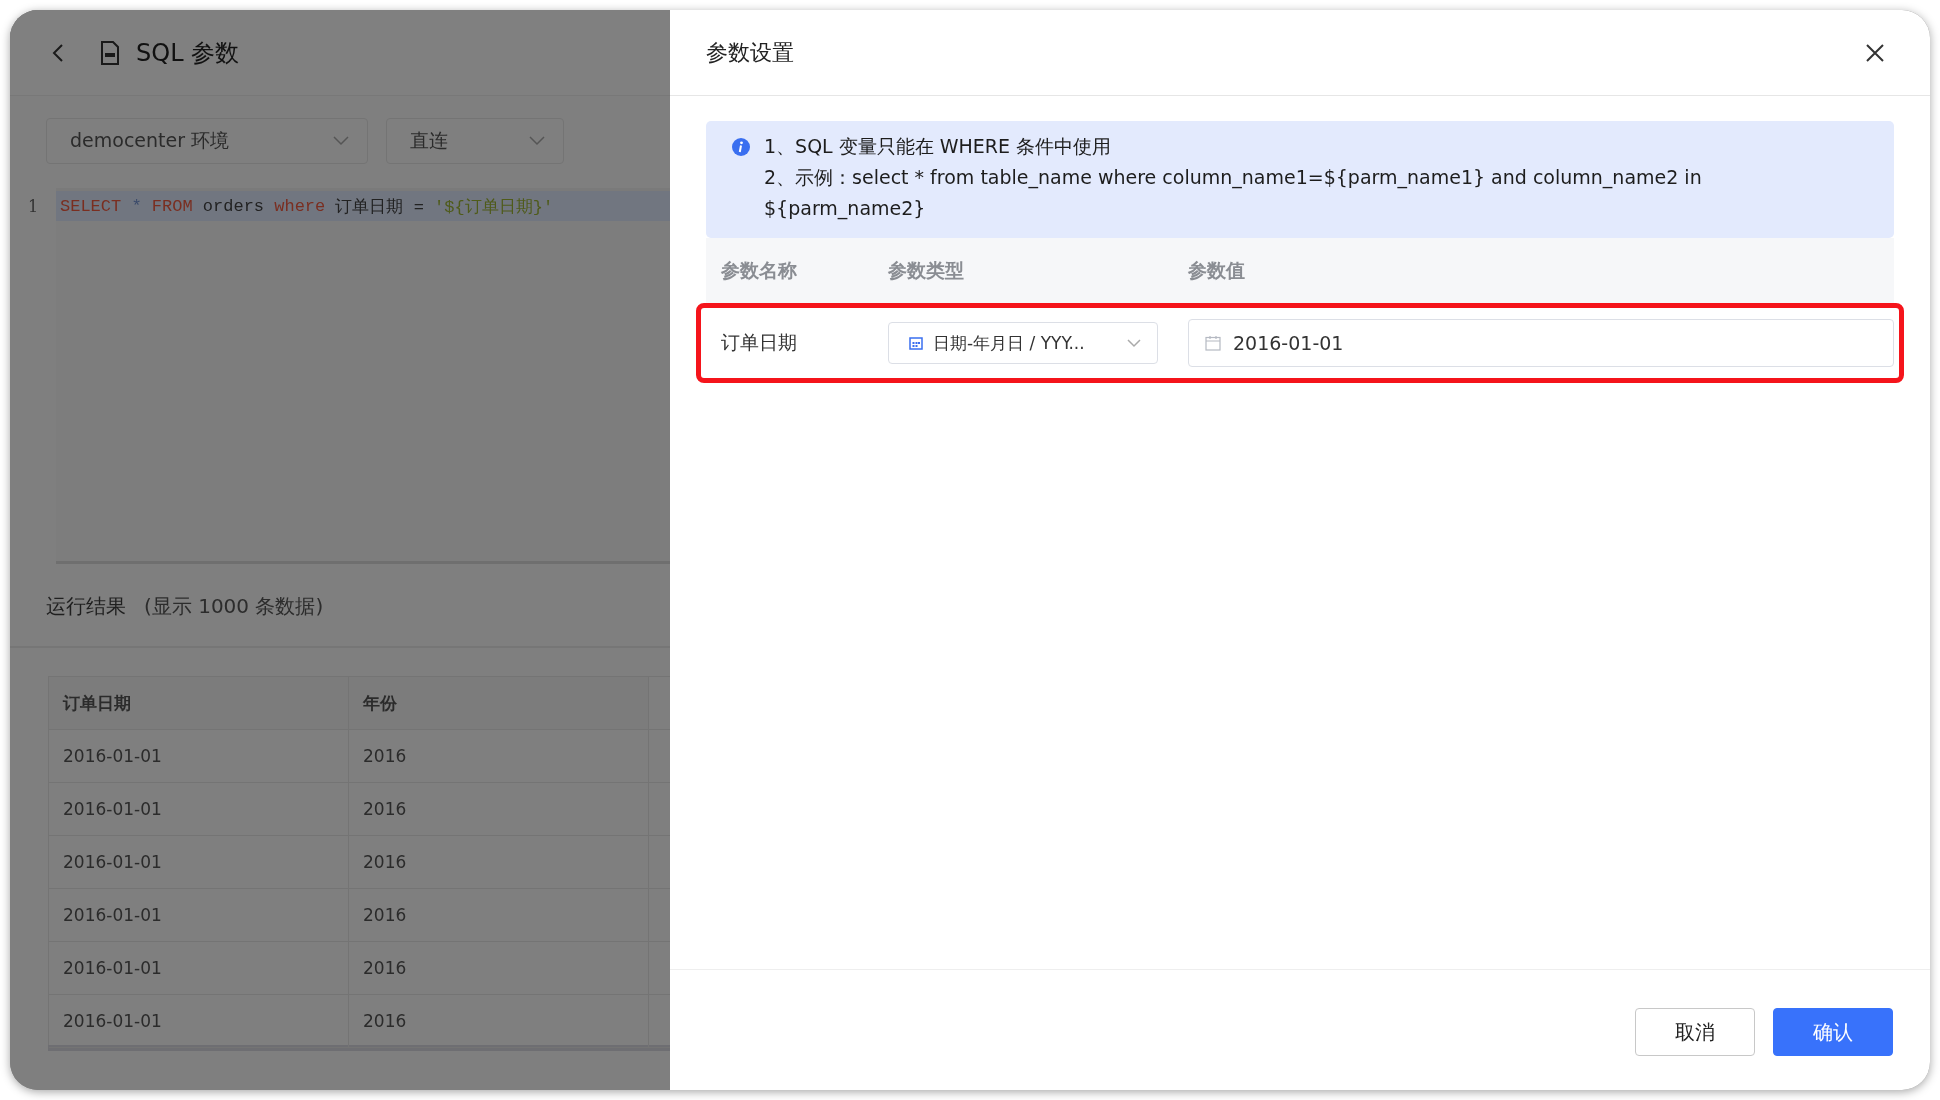  I want to click on column-header: 订单日期, so click(199, 703).